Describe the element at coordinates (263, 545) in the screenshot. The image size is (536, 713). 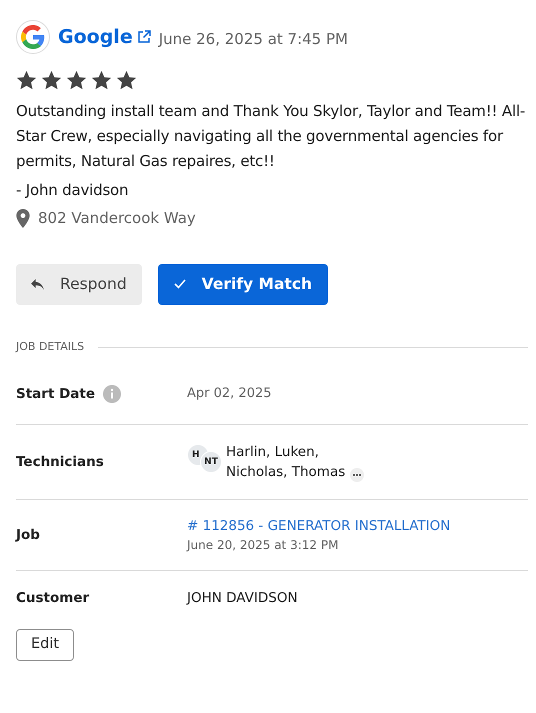
I see `job-date: June 20, 2025 at 3:12 PM` at that location.